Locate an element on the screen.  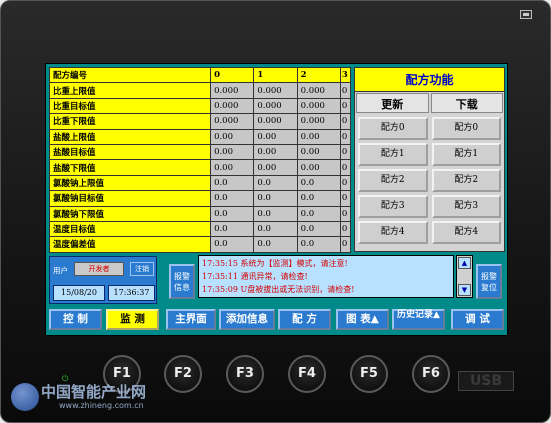
download-recipe-4-button: 配方4 is located at coordinates (466, 232).